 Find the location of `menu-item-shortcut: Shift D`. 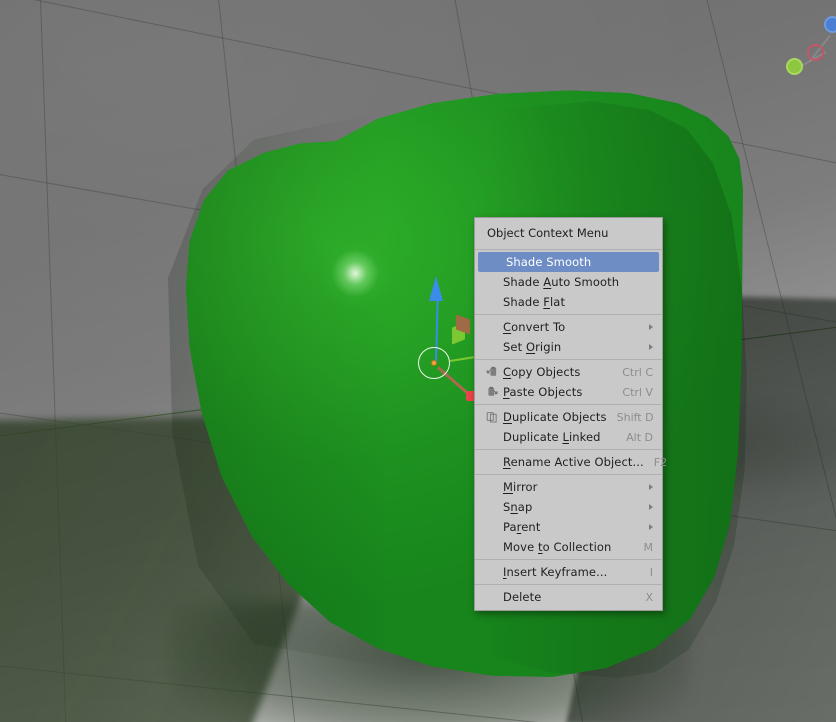

menu-item-shortcut: Shift D is located at coordinates (635, 417).